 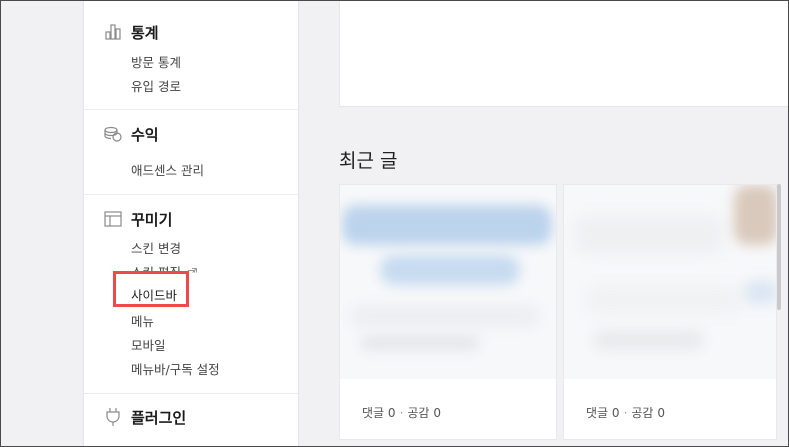 What do you see at coordinates (156, 85) in the screenshot?
I see `sidebar-item-traffic-sources: 유입 경로` at bounding box center [156, 85].